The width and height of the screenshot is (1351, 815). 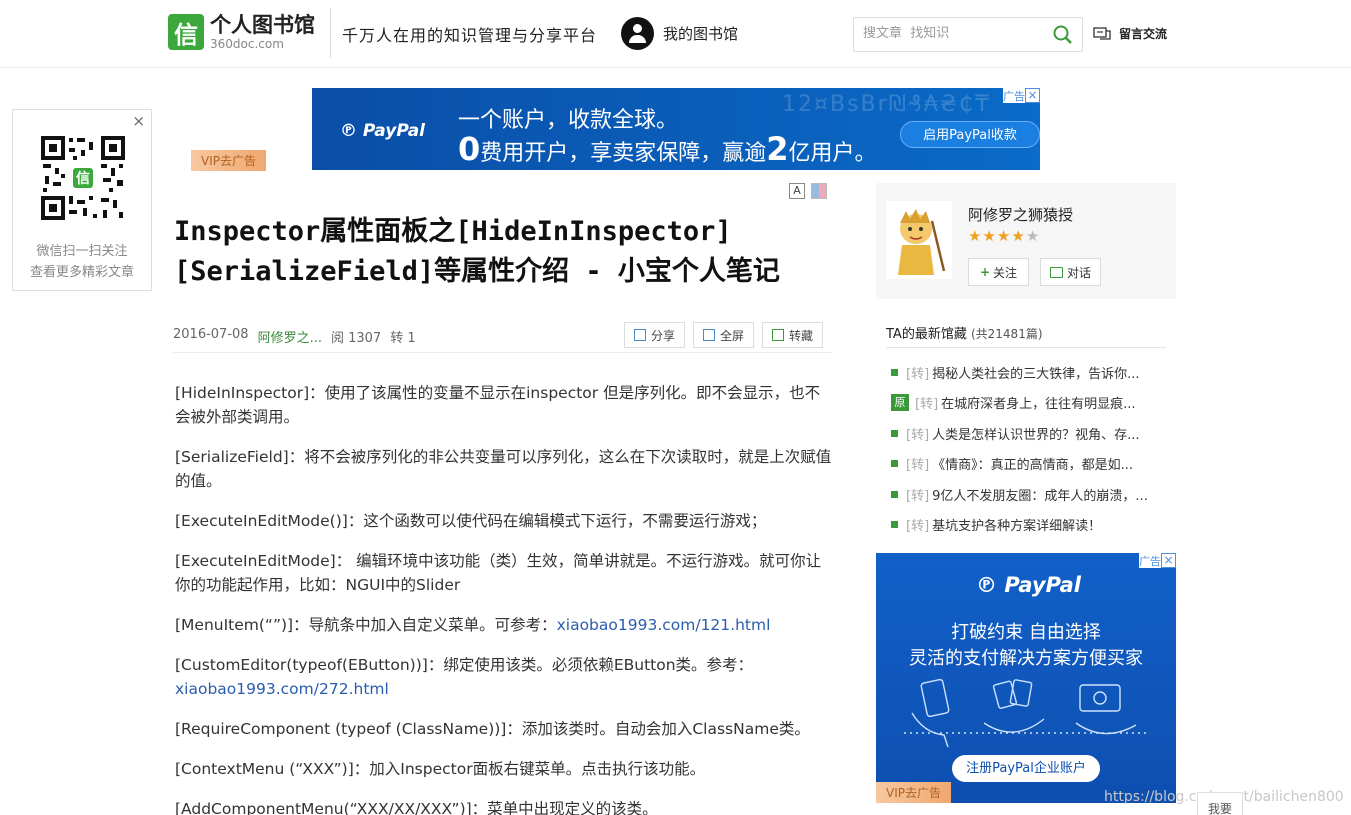 I want to click on search-icon, so click(x=1063, y=35).